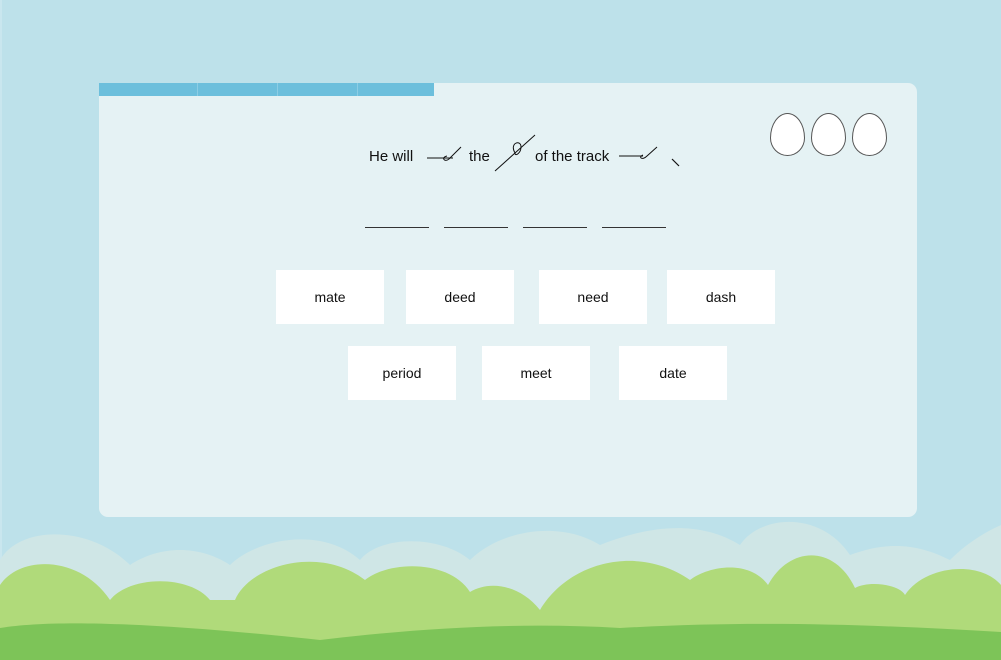  What do you see at coordinates (444, 153) in the screenshot?
I see `outline-1-icon` at bounding box center [444, 153].